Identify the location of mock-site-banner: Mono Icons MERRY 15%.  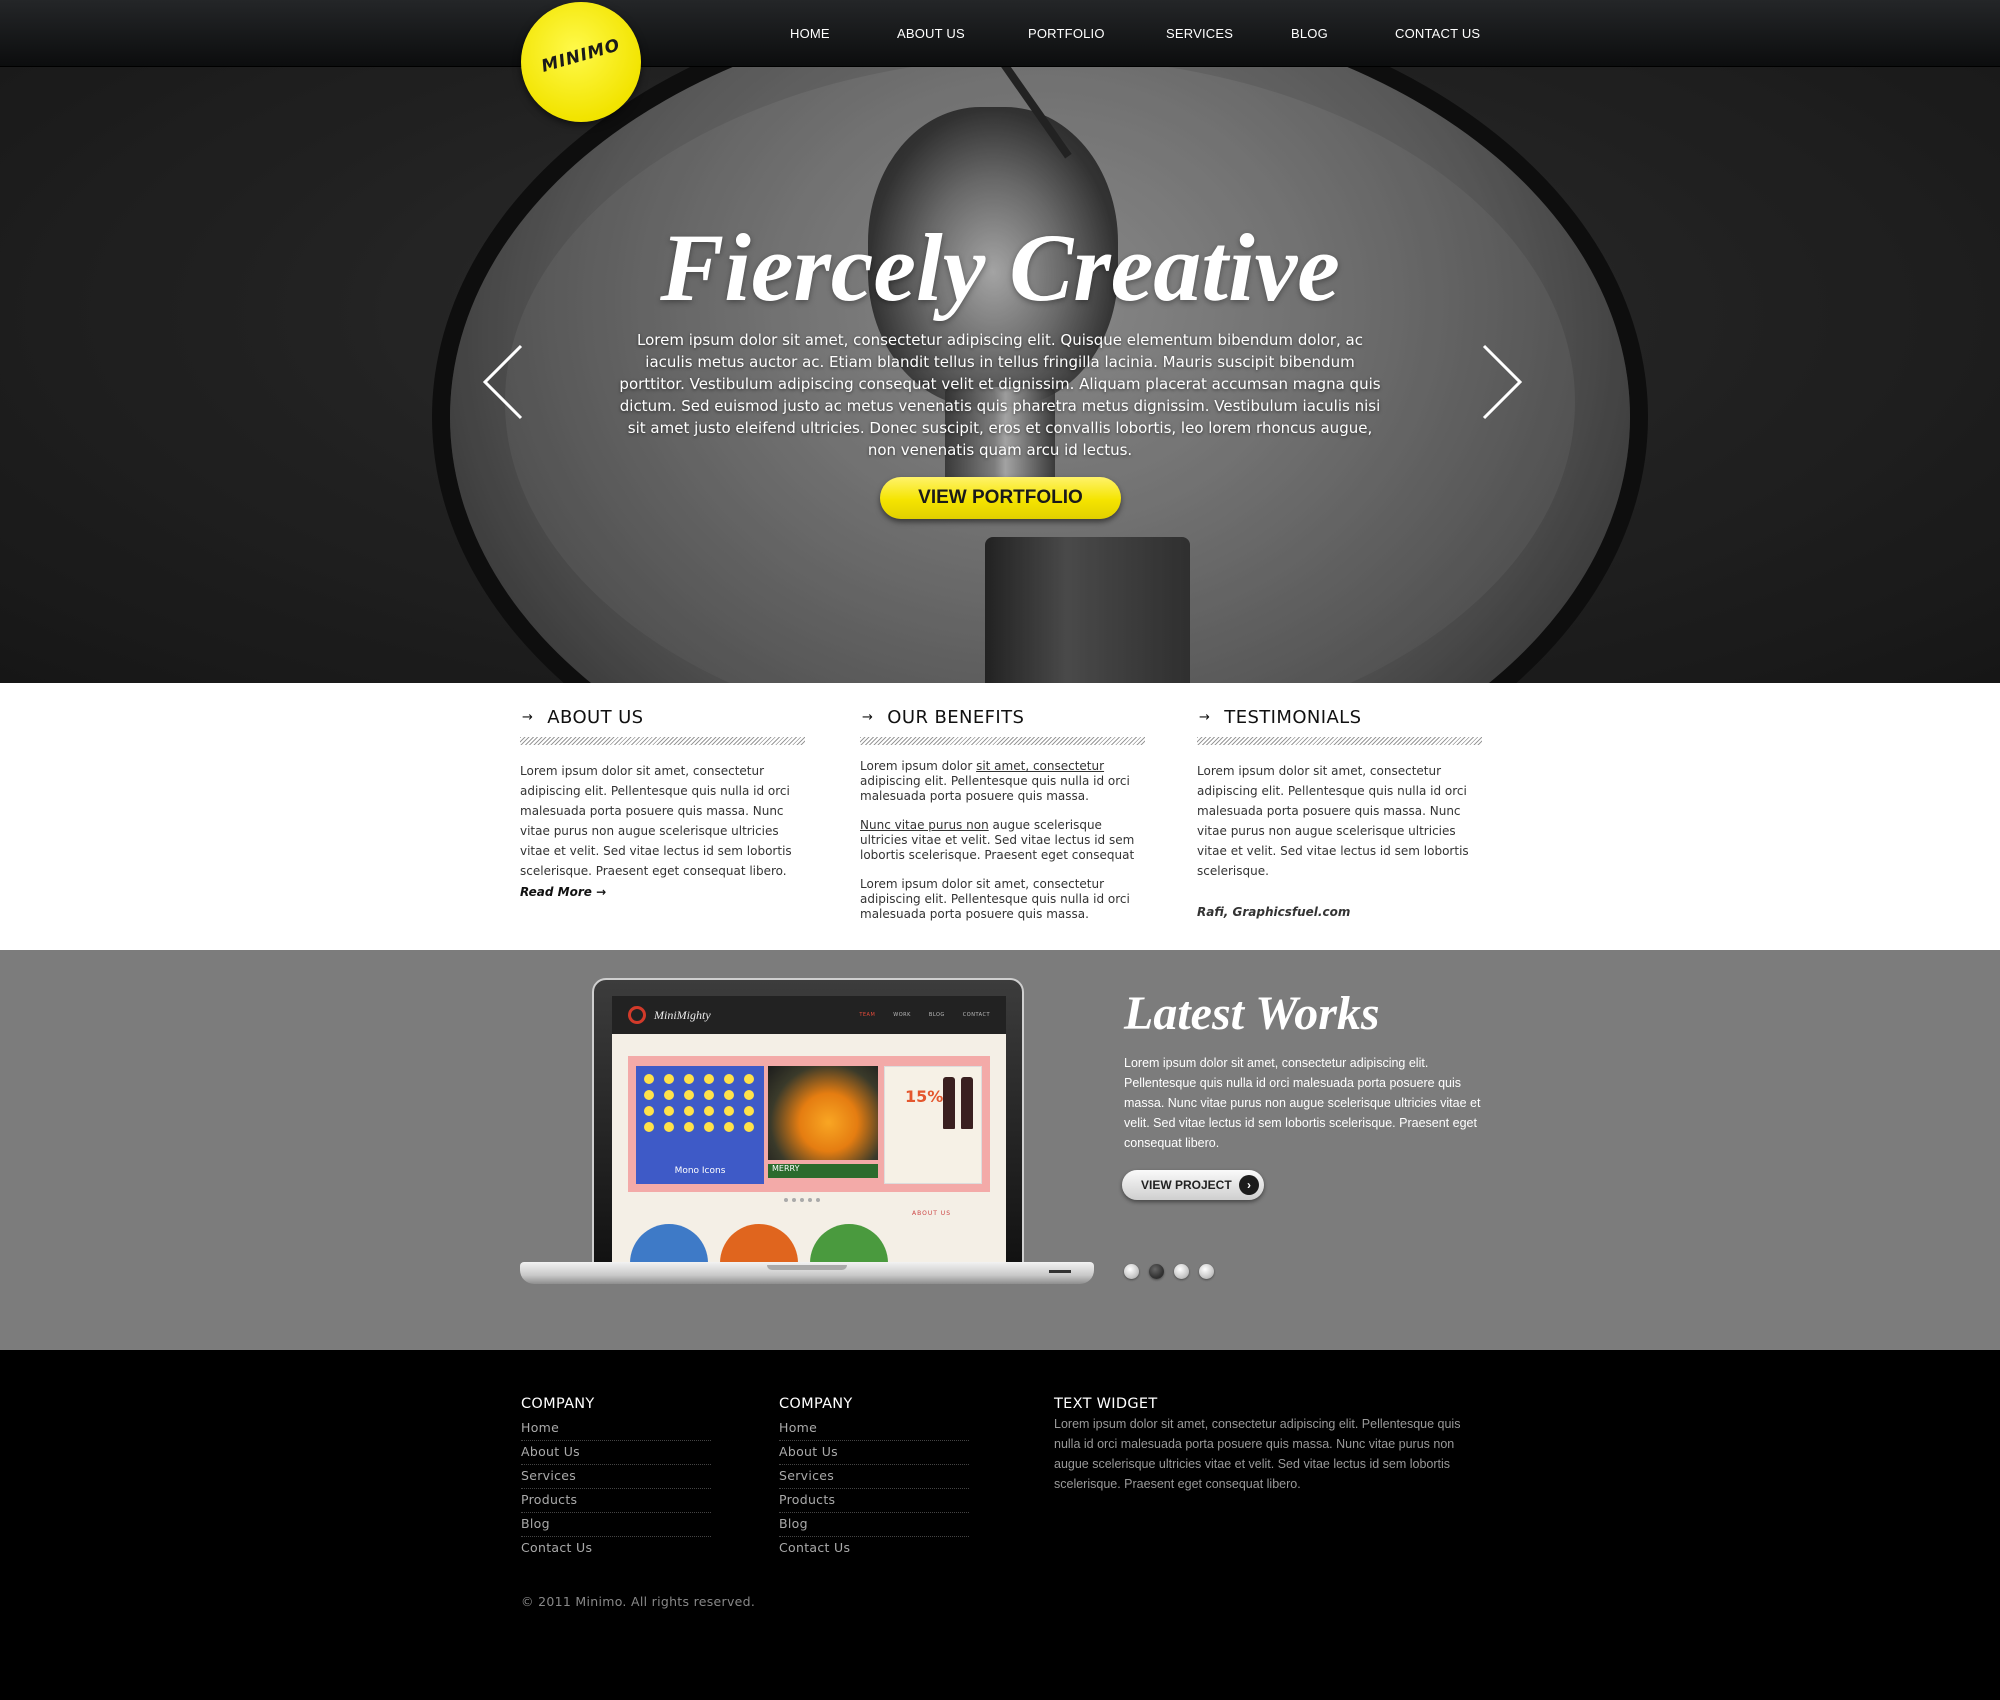
(809, 1124).